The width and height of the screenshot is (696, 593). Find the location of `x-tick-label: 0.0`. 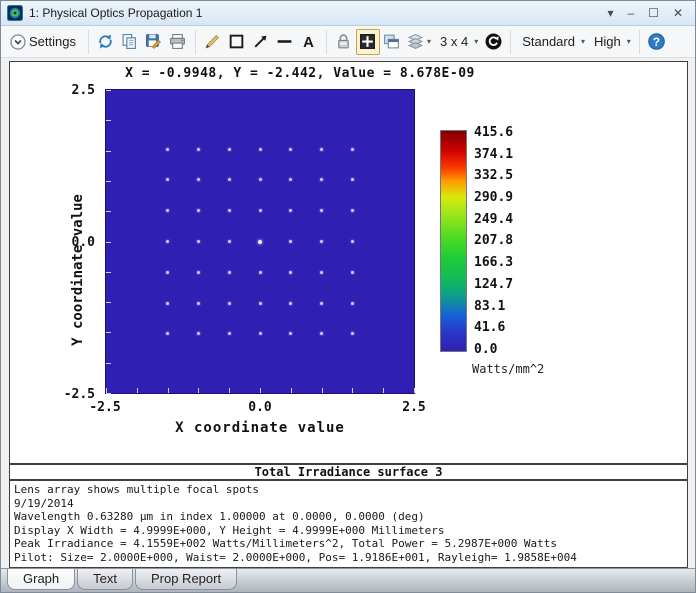

x-tick-label: 0.0 is located at coordinates (260, 407).